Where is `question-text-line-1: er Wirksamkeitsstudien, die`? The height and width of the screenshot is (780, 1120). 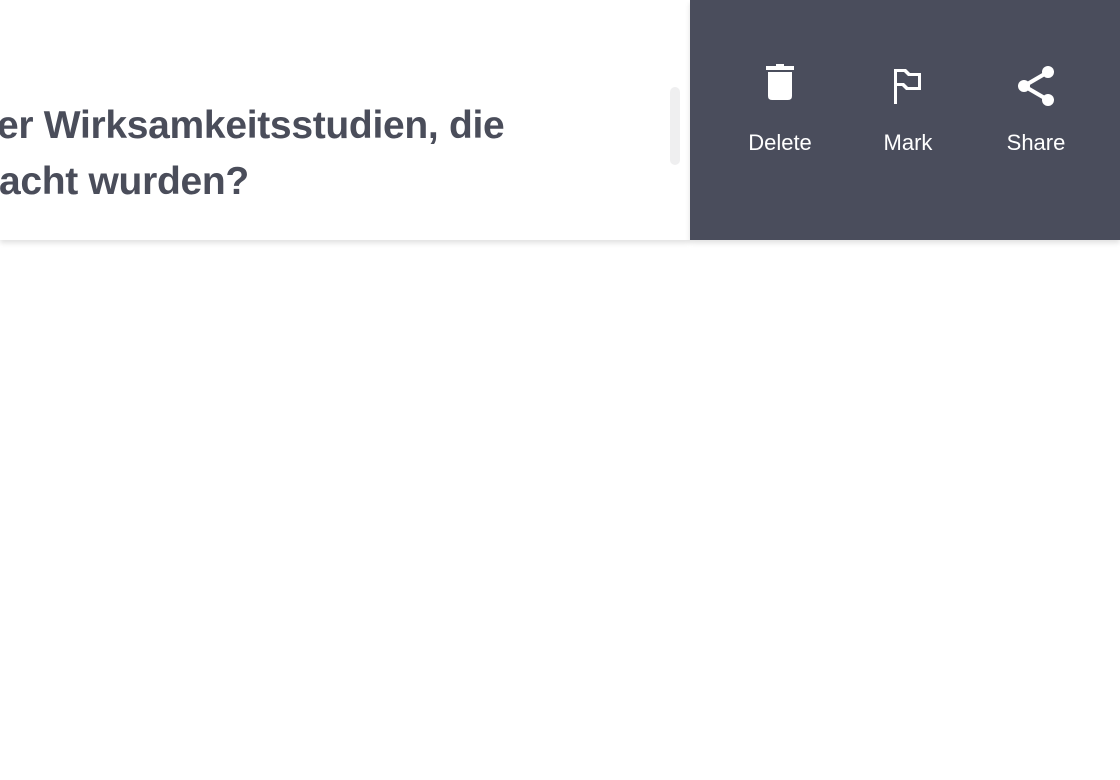
question-text-line-1: er Wirksamkeitsstudien, die is located at coordinates (252, 125).